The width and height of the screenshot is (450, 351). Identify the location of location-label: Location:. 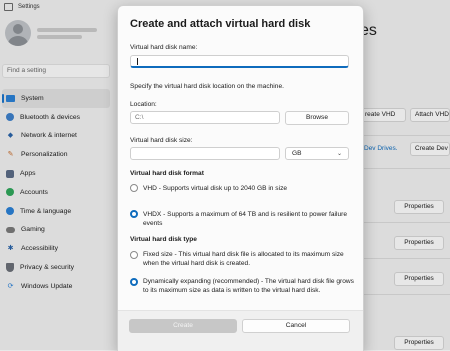
(143, 104).